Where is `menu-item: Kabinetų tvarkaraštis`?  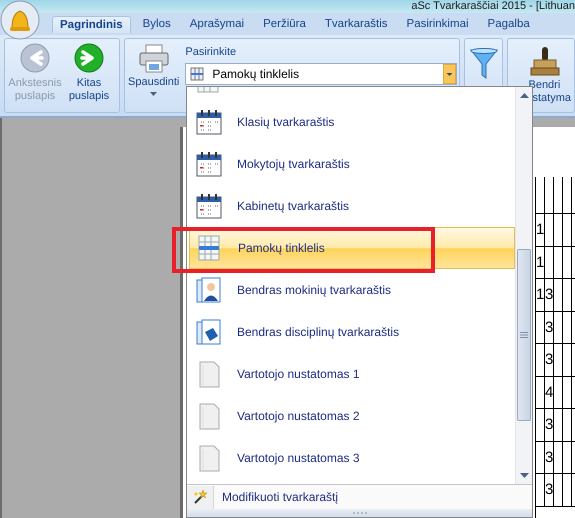 menu-item: Kabinetų tvarkaraštis is located at coordinates (352, 206).